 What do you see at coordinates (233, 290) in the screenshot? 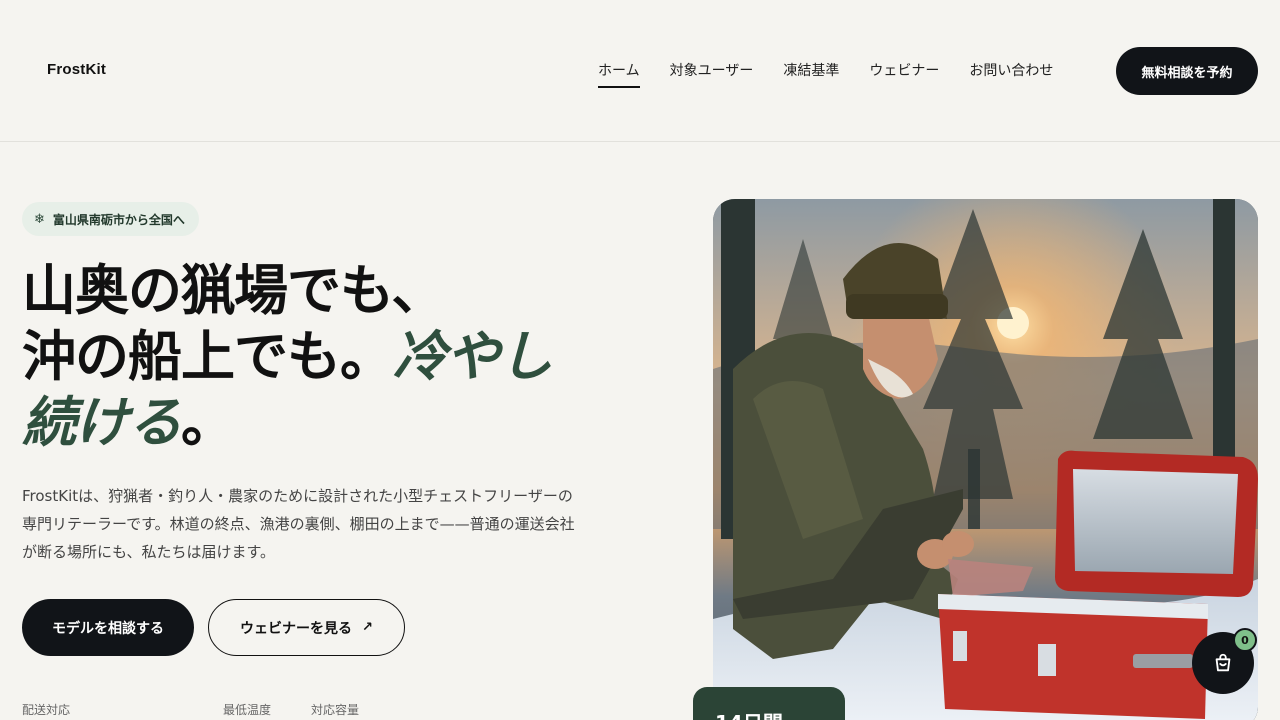
I see `headline-line-1: 山奥の猟場でも、` at bounding box center [233, 290].